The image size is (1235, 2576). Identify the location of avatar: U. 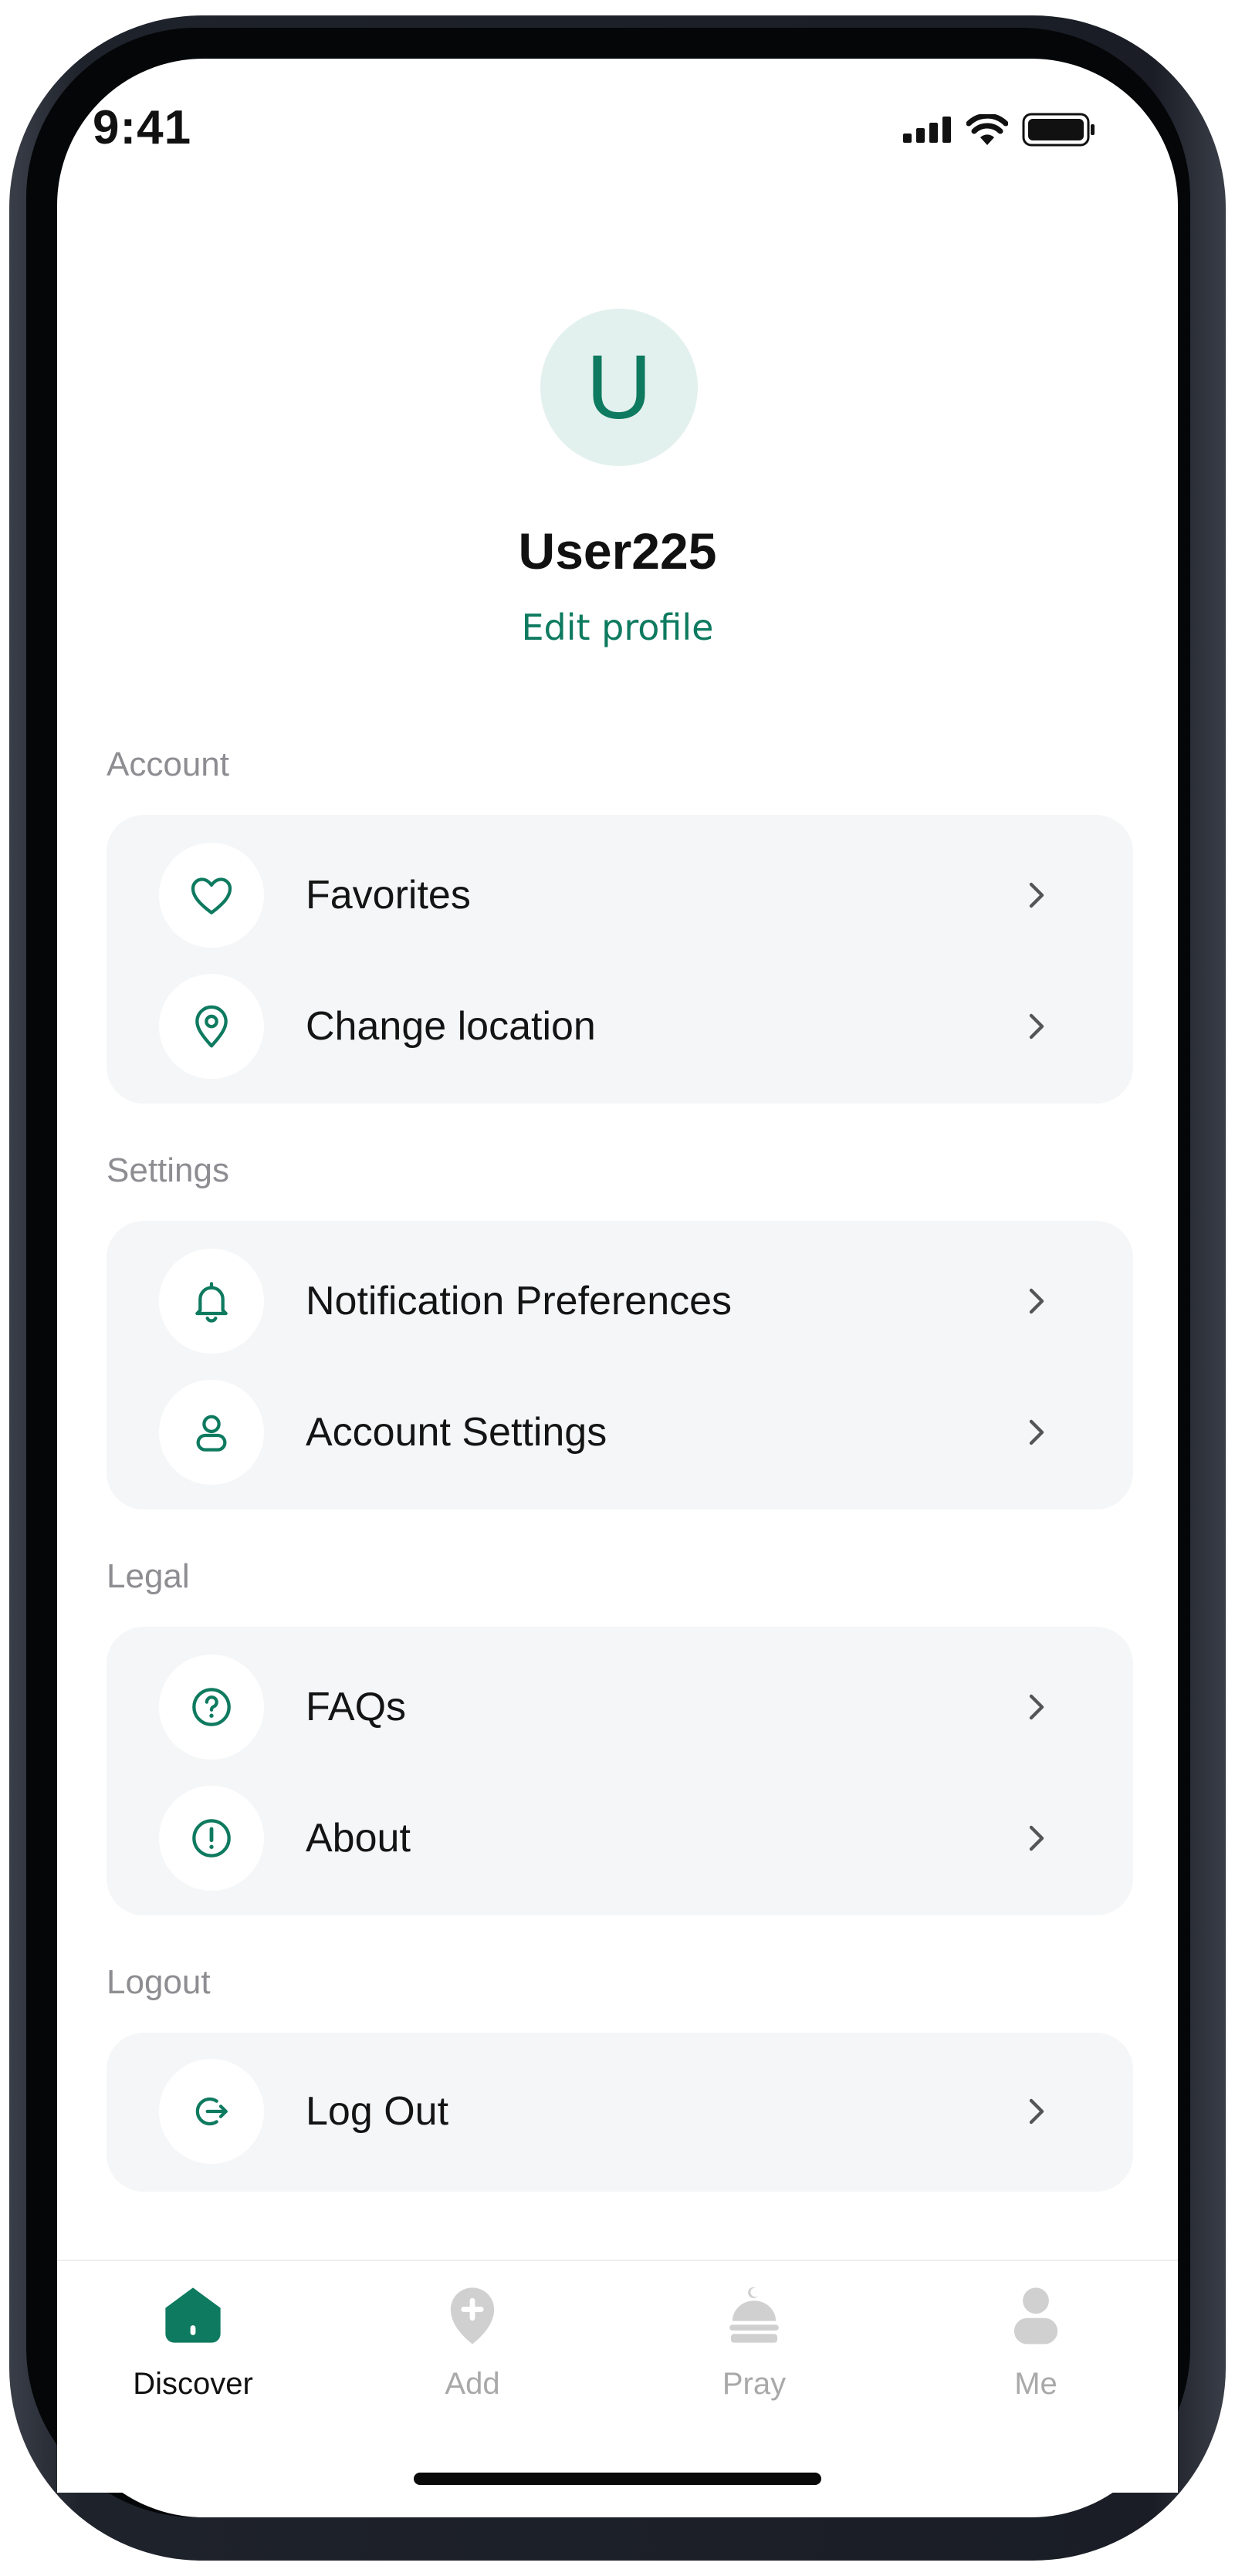
(619, 387).